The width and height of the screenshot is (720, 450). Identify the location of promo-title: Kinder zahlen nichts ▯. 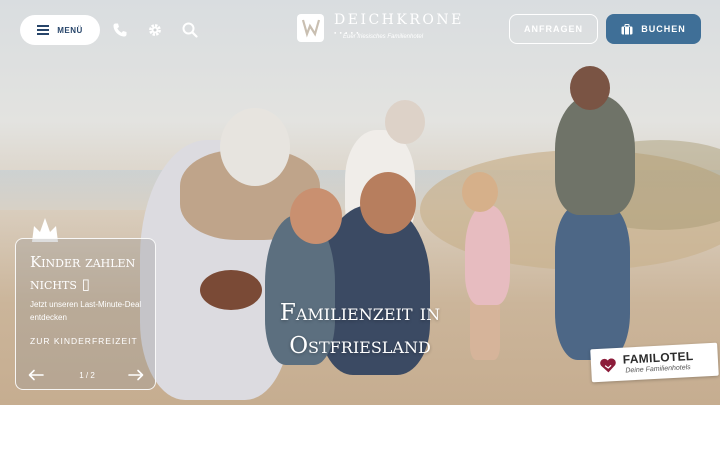
(83, 273).